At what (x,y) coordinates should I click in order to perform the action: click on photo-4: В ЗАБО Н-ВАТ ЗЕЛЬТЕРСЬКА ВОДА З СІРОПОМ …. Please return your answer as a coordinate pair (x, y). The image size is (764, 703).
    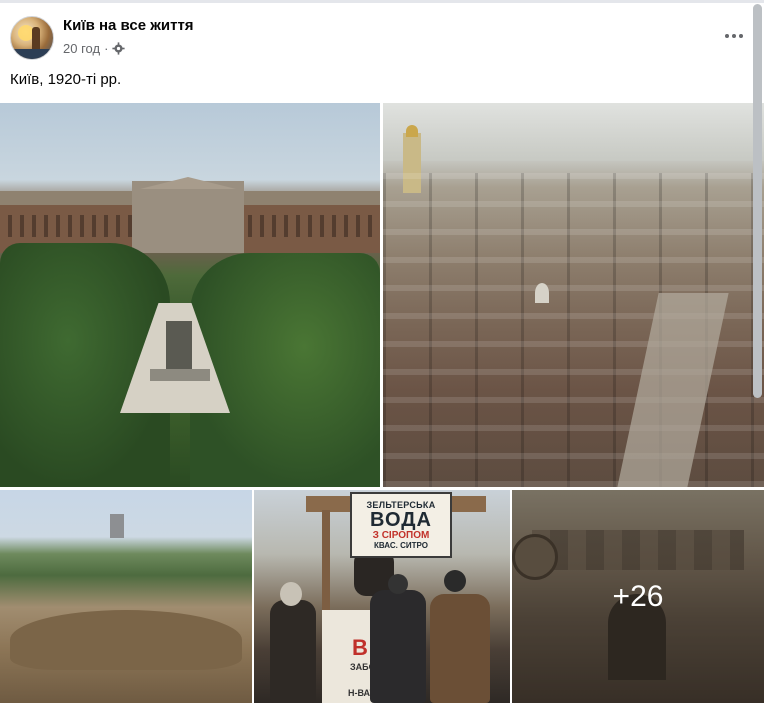
    Looking at the image, I should click on (382, 596).